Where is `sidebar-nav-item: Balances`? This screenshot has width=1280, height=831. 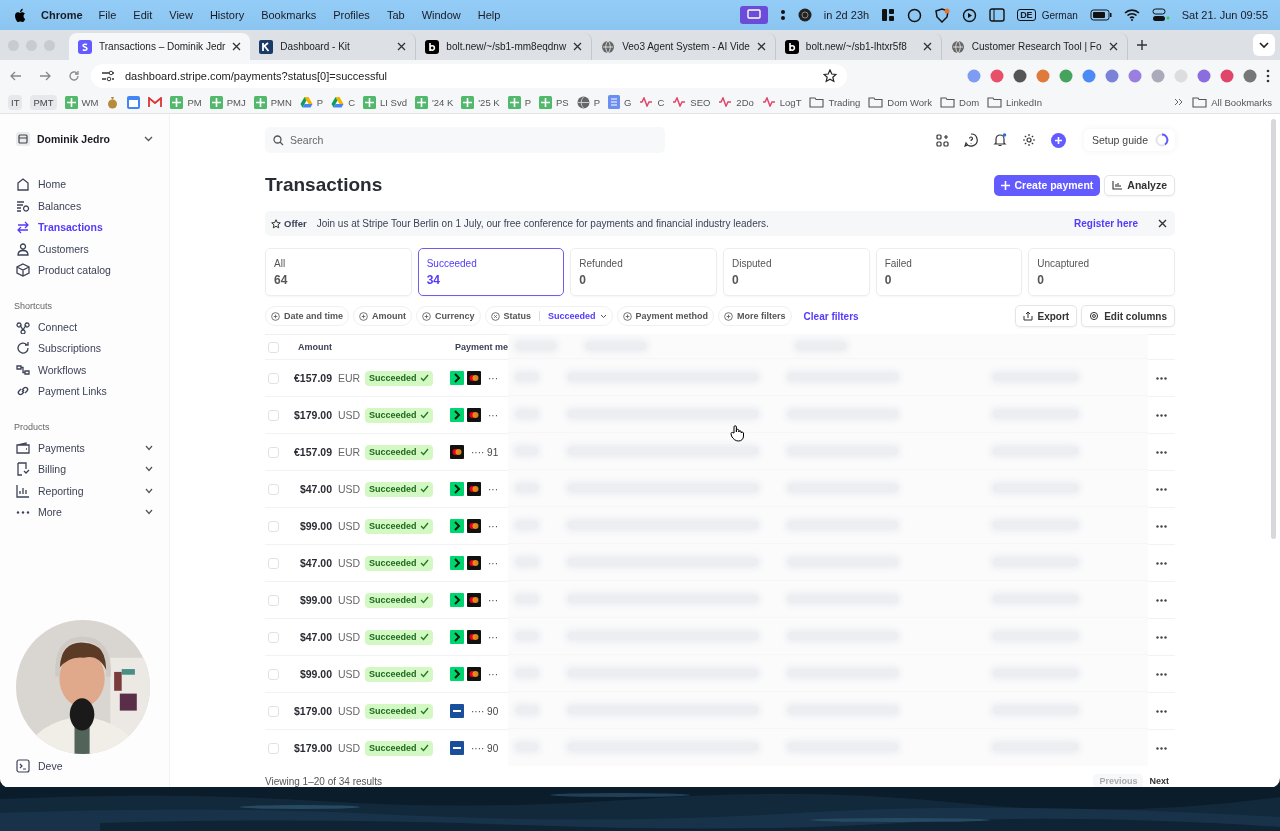
sidebar-nav-item: Balances is located at coordinates (84, 205).